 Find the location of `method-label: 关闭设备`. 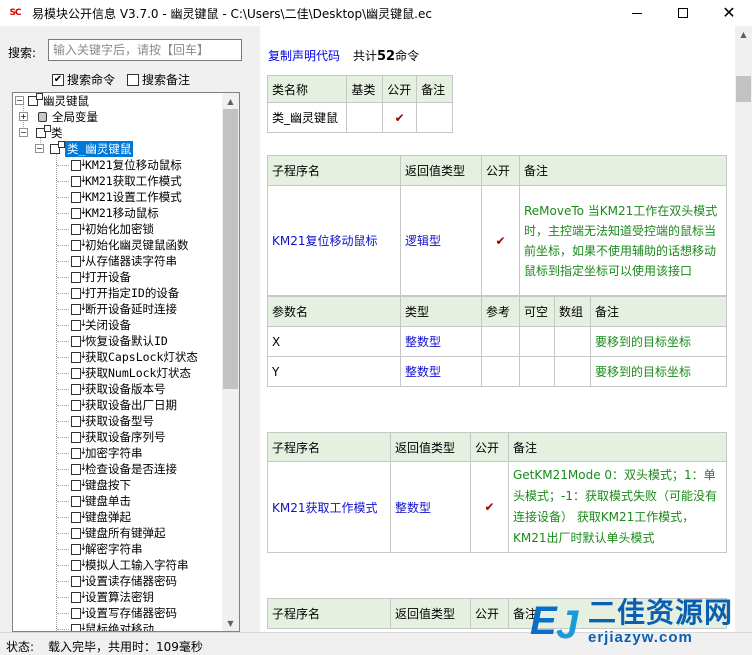

method-label: 关闭设备 is located at coordinates (108, 325).